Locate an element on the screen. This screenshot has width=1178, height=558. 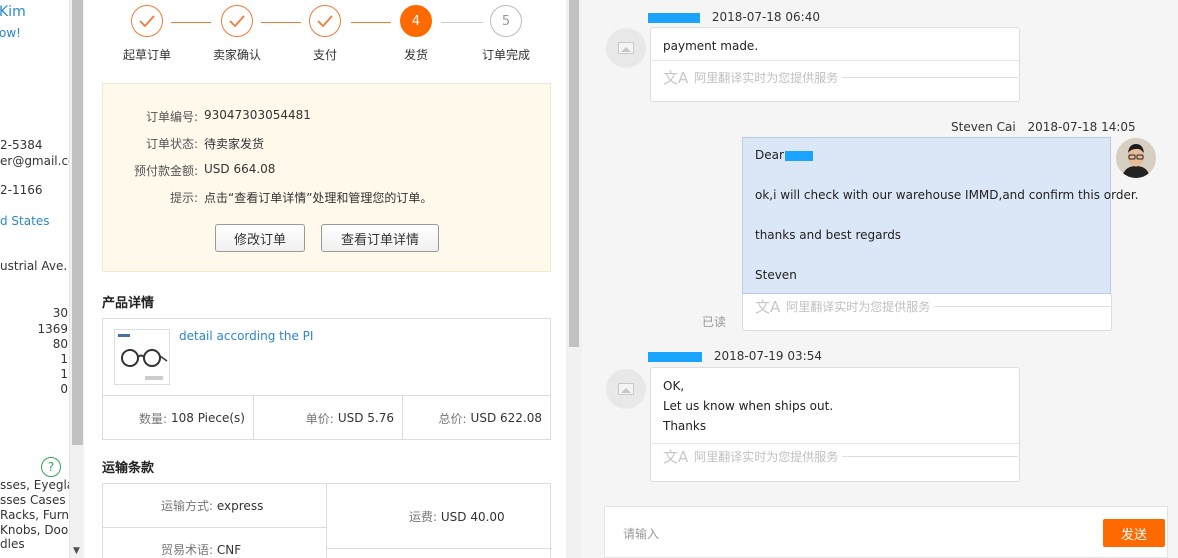
greeting: Dear is located at coordinates (784, 155).